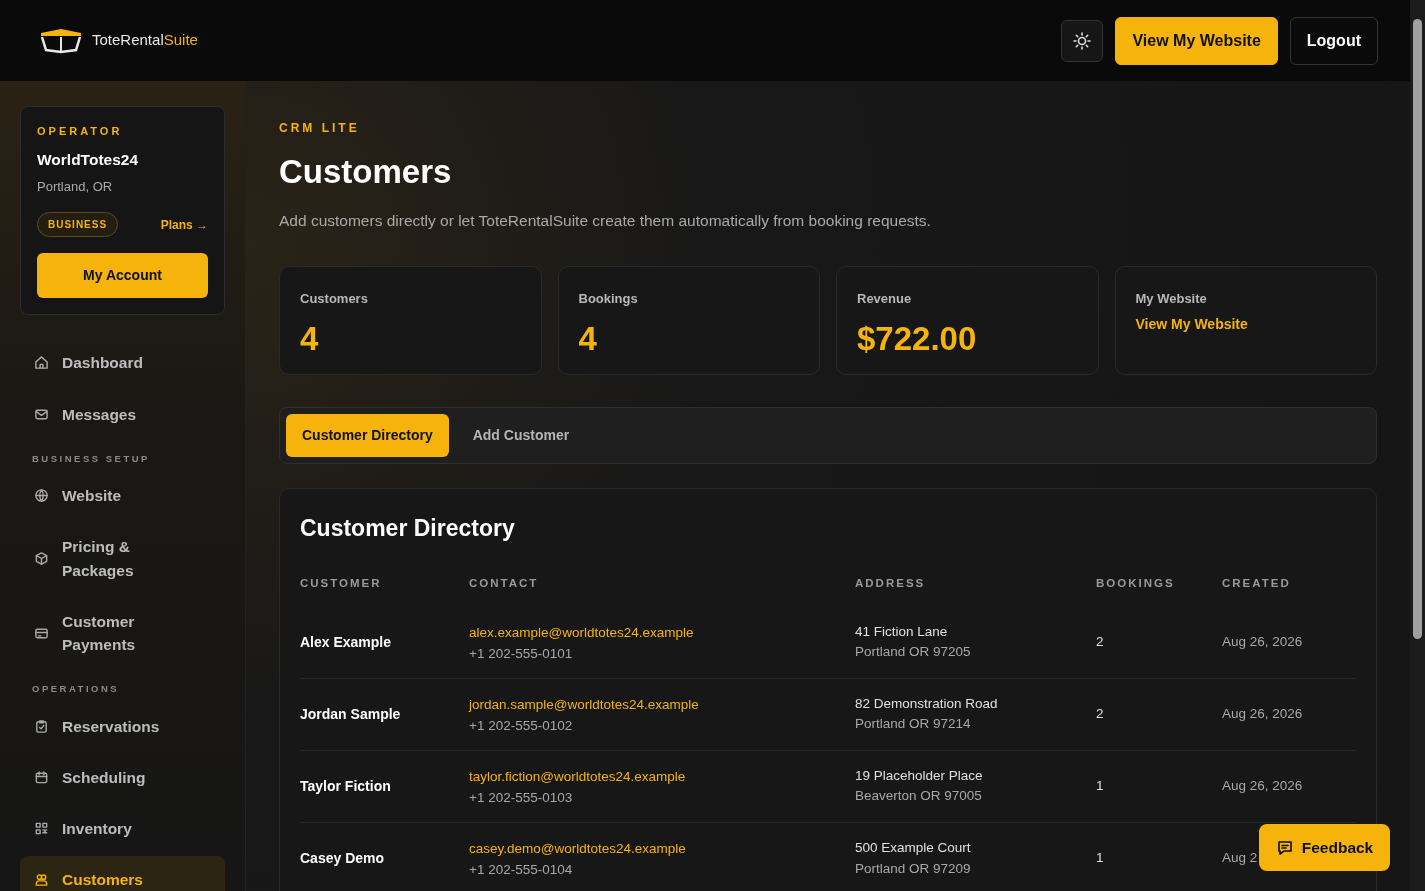  What do you see at coordinates (122, 363) in the screenshot?
I see `sidebar-item: Dashboard` at bounding box center [122, 363].